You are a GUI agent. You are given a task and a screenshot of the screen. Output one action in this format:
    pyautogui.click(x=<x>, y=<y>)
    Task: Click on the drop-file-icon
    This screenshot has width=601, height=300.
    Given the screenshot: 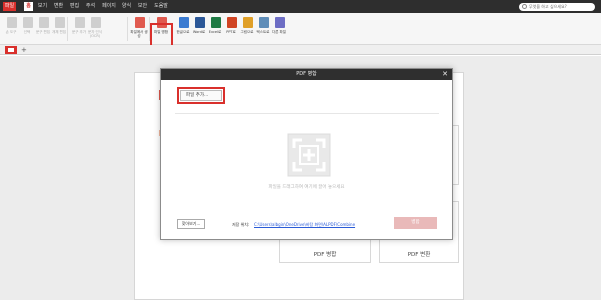 What is the action you would take?
    pyautogui.click(x=309, y=155)
    